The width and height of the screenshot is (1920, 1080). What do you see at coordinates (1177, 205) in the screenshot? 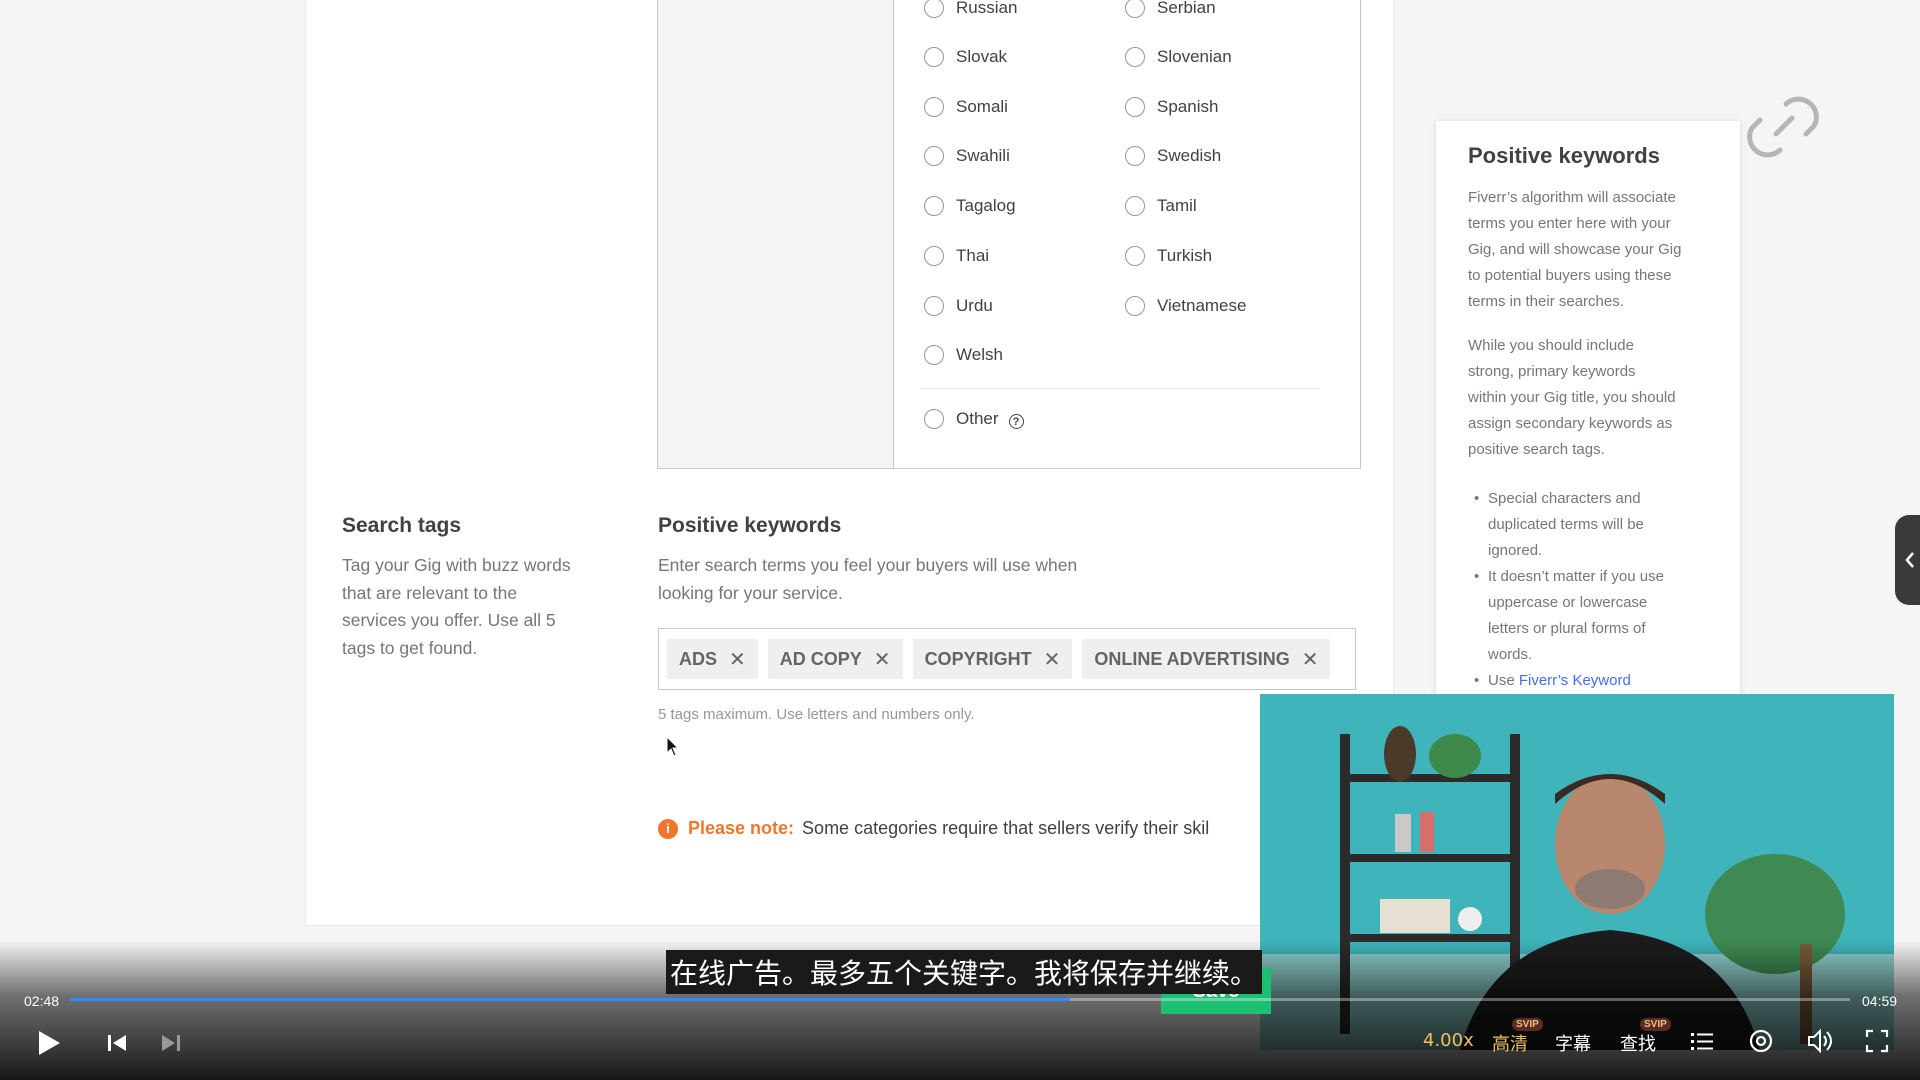
I see `language-label: Tamil` at bounding box center [1177, 205].